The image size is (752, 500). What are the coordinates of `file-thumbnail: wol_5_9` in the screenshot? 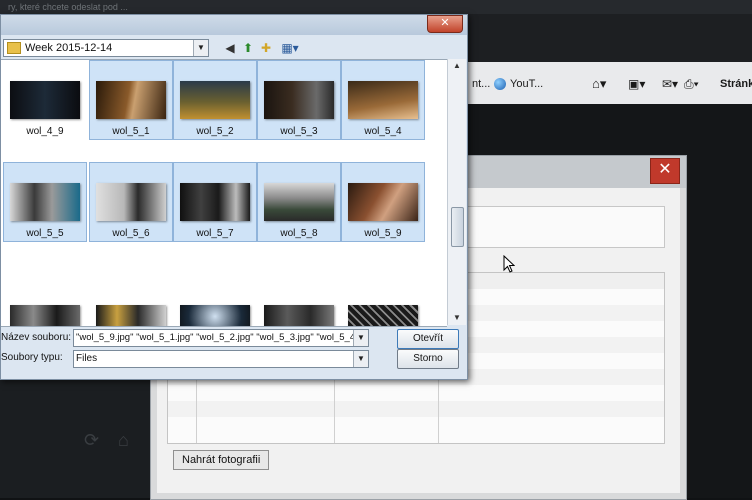 It's located at (383, 202).